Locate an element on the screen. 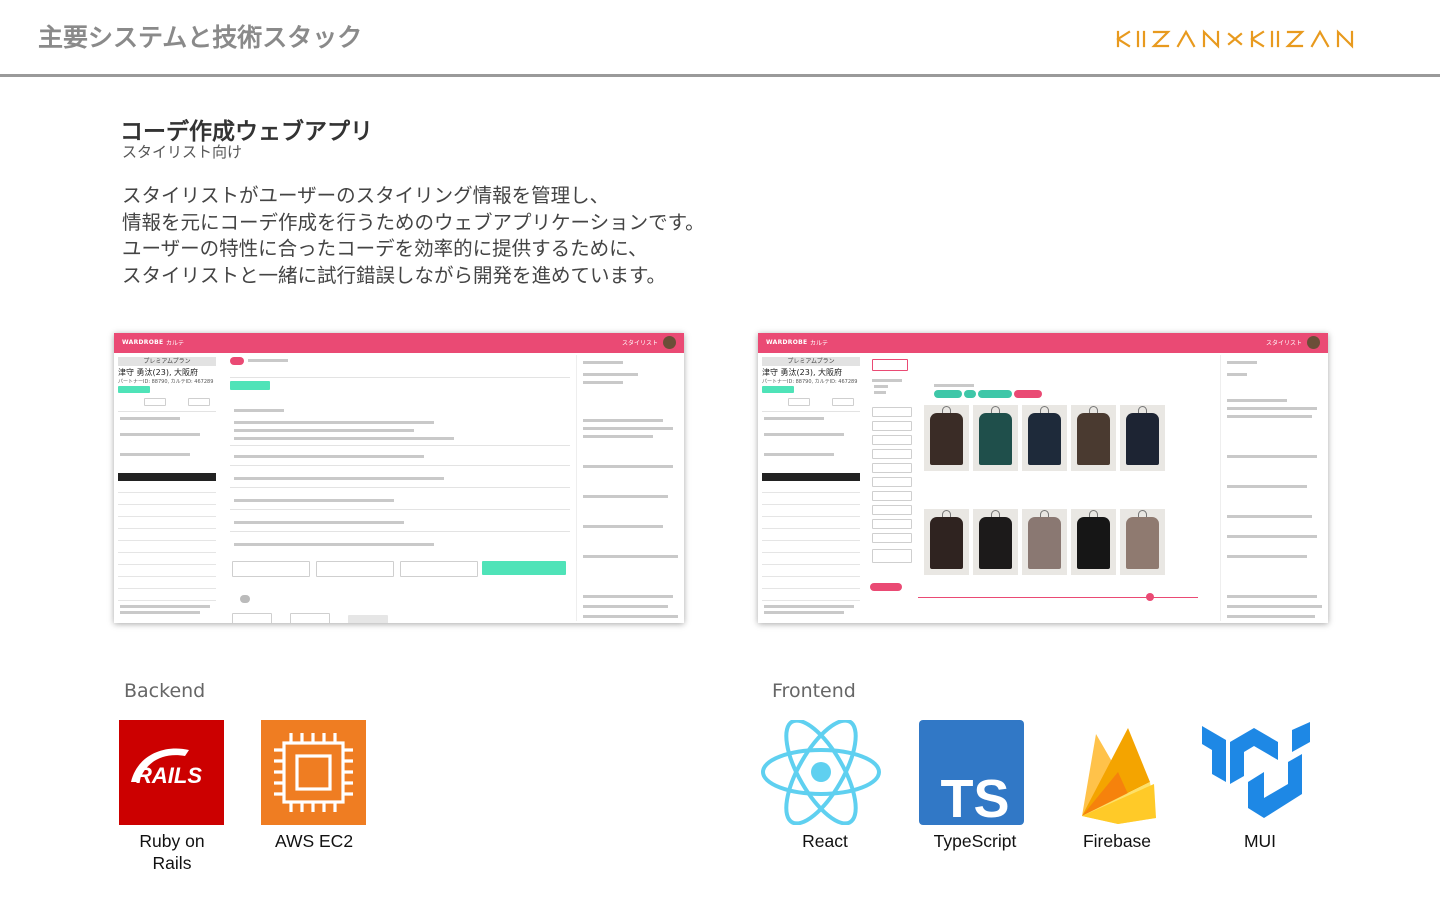 Image resolution: width=1440 pixels, height=900 pixels. typescript-logo-icon: TS is located at coordinates (971, 774).